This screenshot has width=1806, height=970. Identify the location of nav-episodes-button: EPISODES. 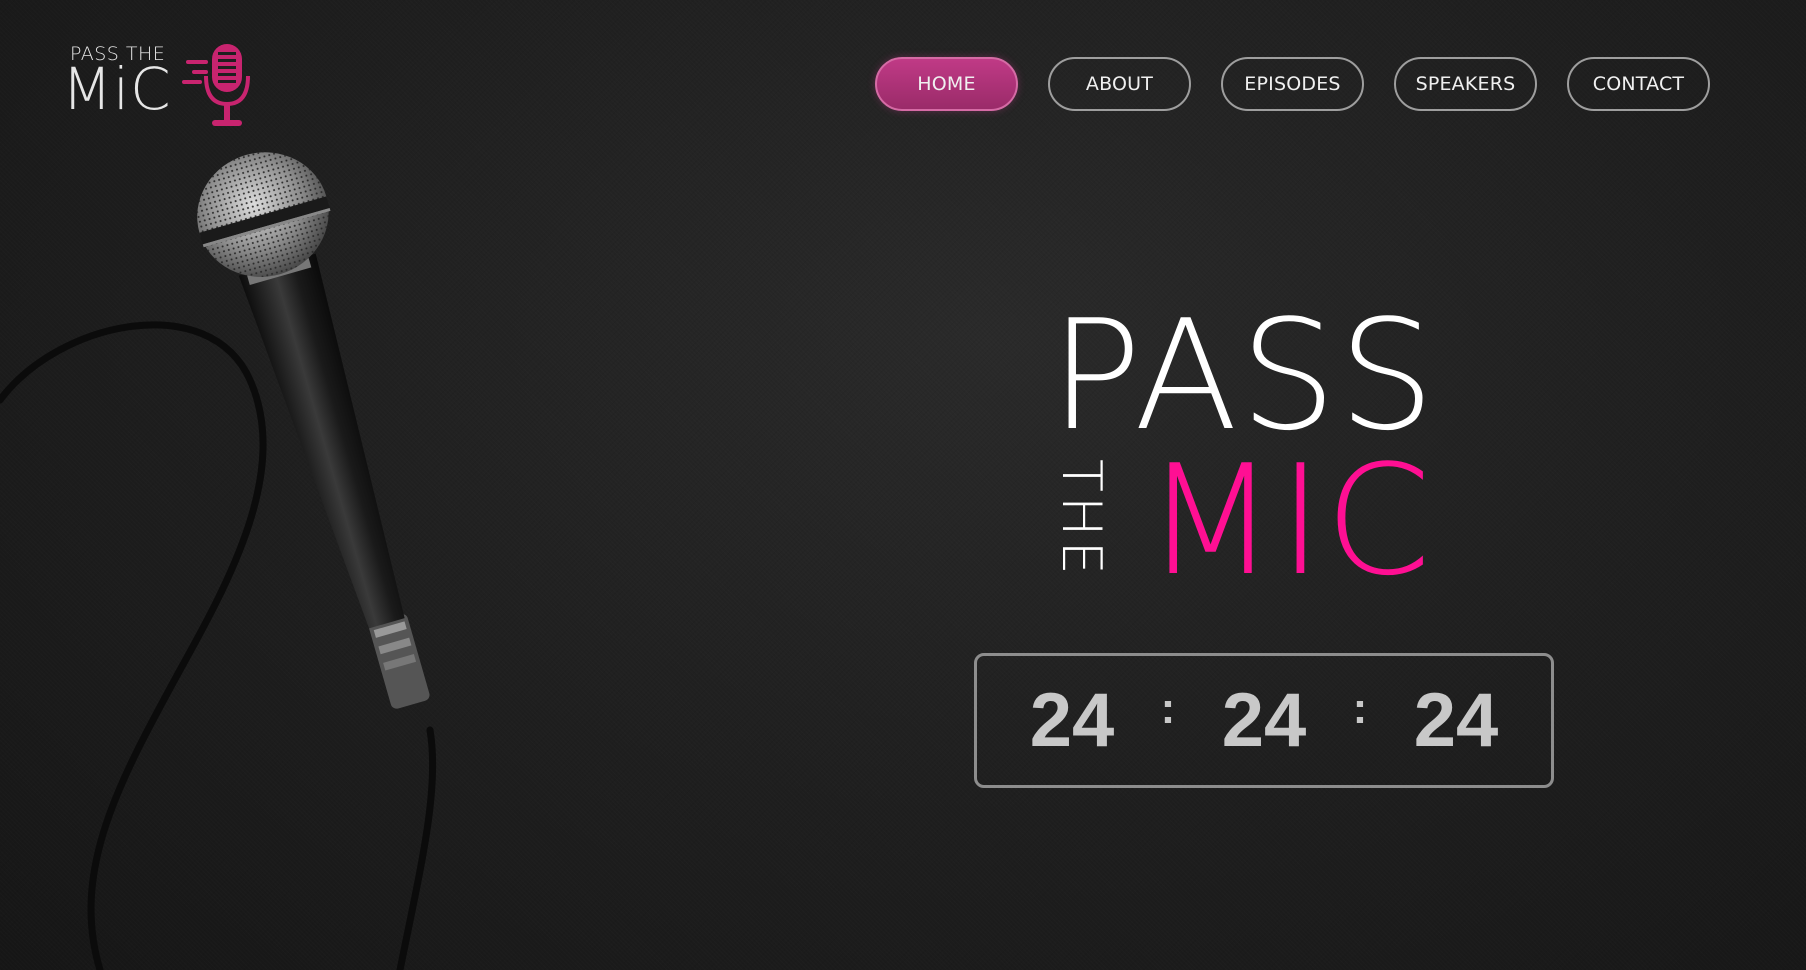
(1292, 84).